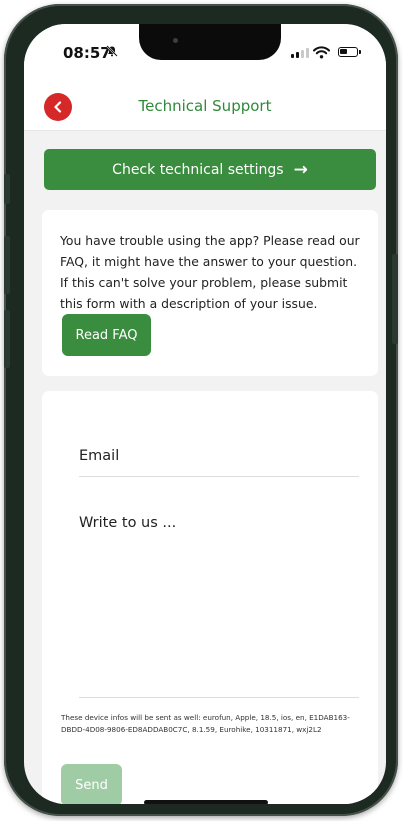 The image size is (403, 821). I want to click on silent-switch, so click(7, 189).